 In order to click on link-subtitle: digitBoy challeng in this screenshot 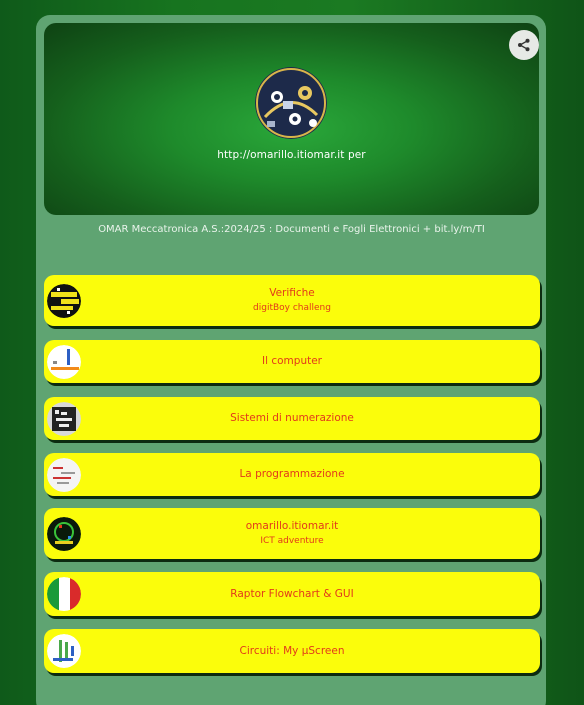, I will do `click(292, 308)`.